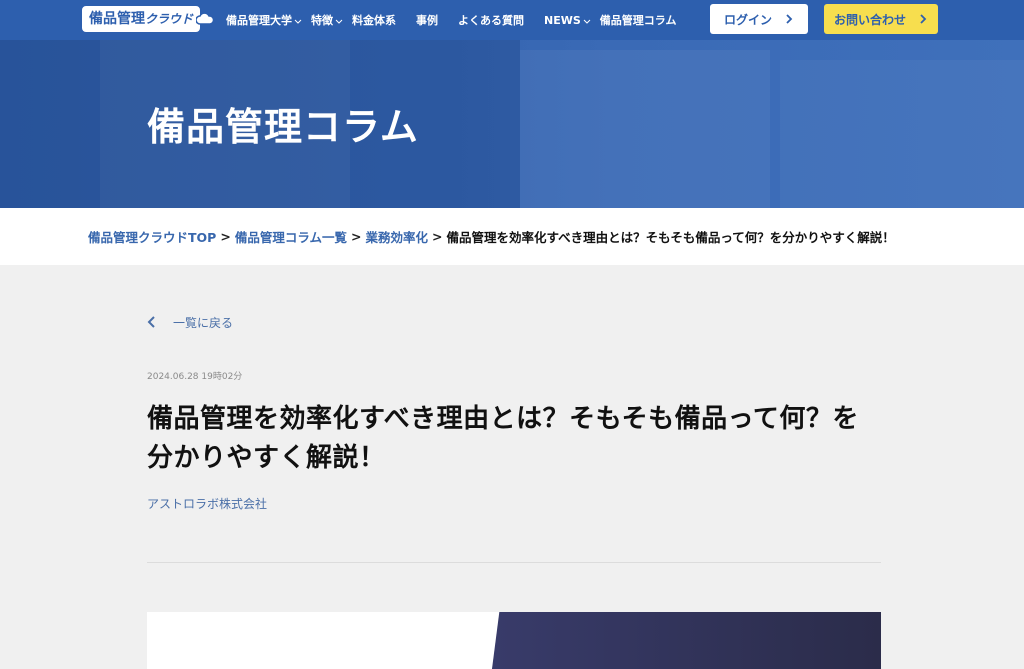 The height and width of the screenshot is (669, 1024). I want to click on login-button-label: ログイン, so click(747, 19).